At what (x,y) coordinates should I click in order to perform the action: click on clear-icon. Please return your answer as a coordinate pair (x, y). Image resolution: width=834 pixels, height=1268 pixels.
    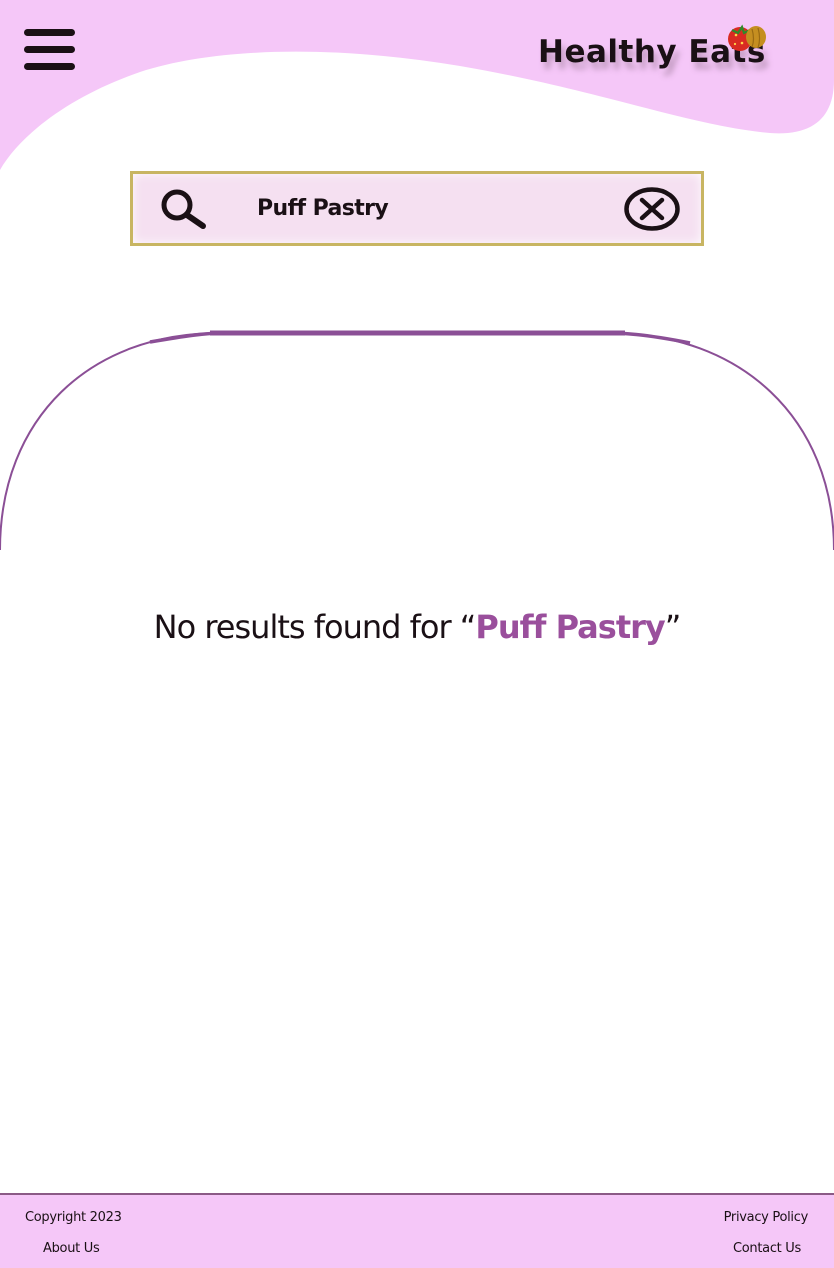
    Looking at the image, I should click on (652, 209).